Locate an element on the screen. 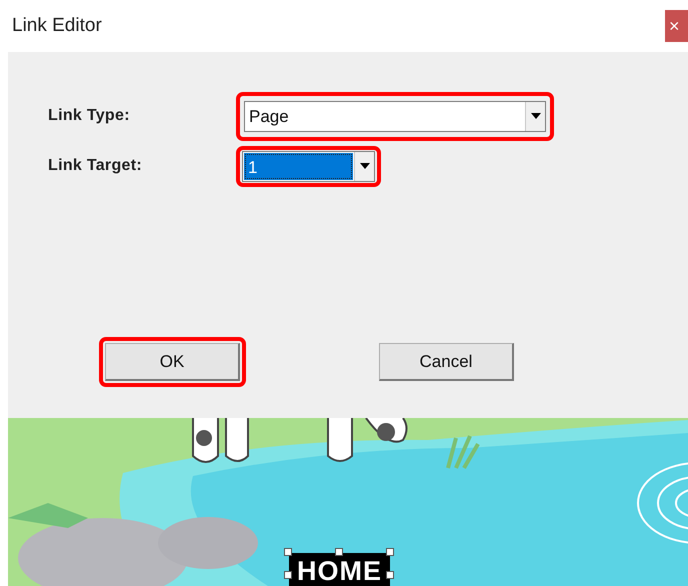  field-label: Link Target: is located at coordinates (95, 166).